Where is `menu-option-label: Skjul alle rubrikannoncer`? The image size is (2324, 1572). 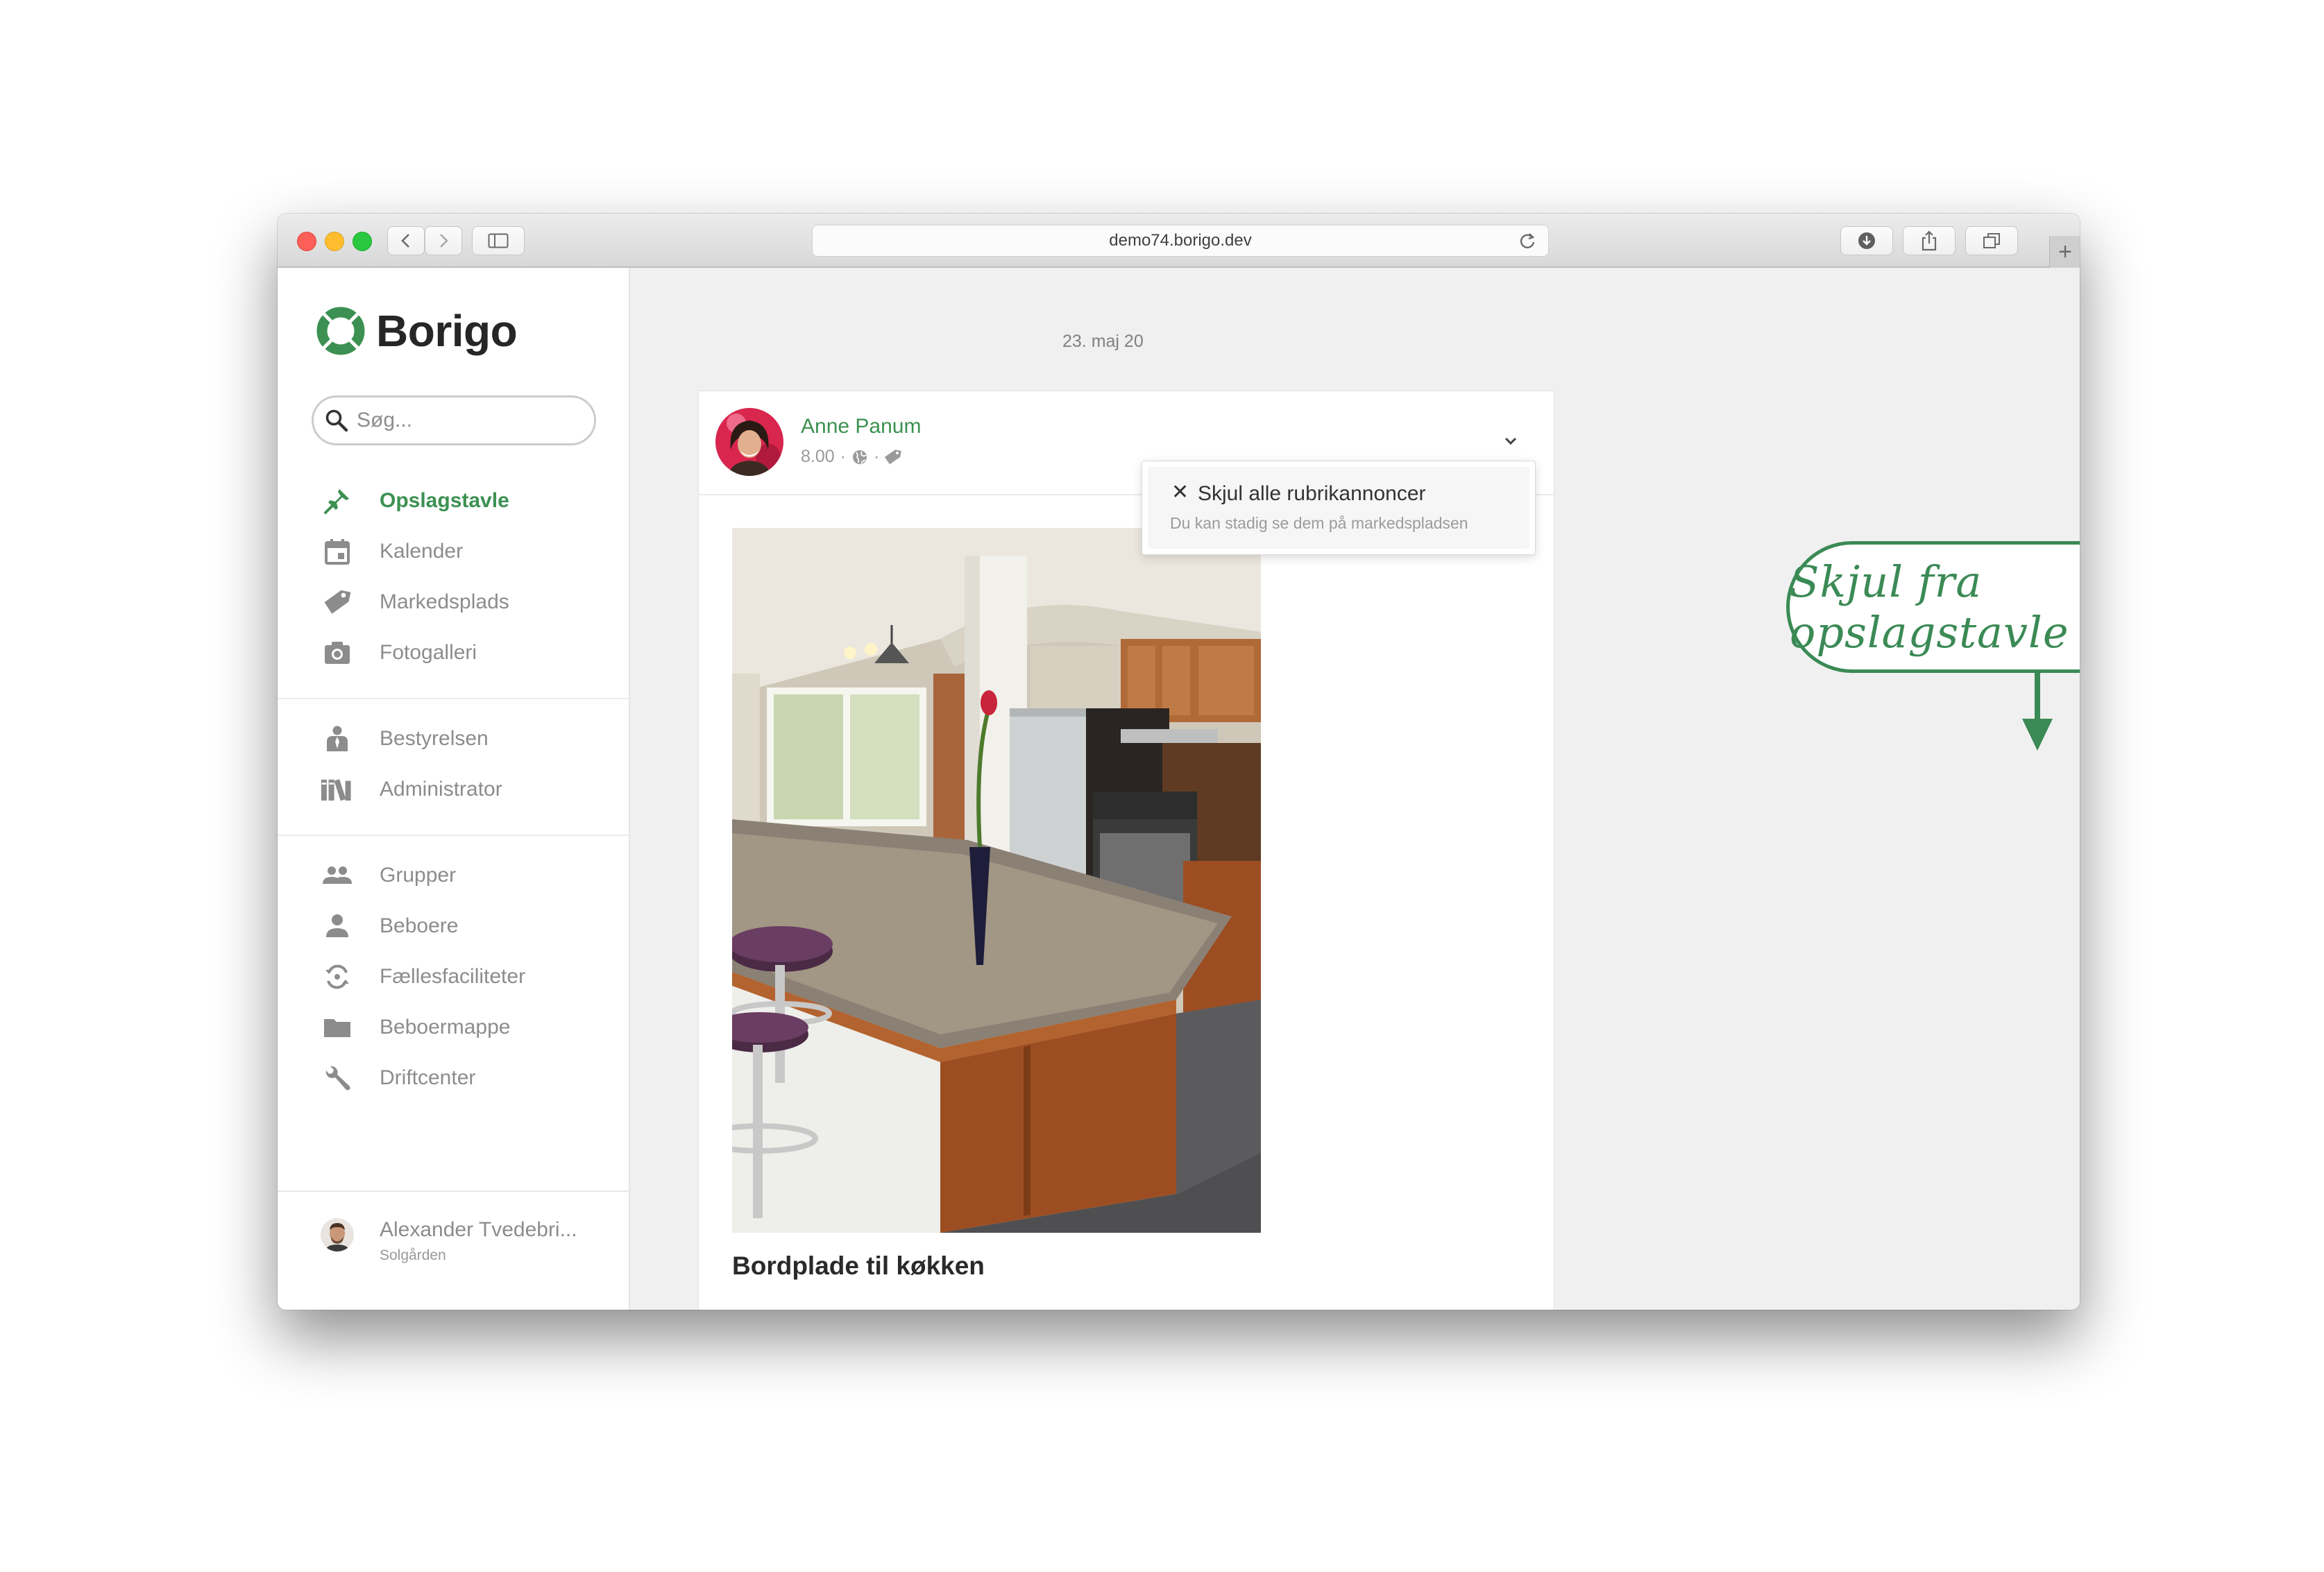
menu-option-label: Skjul alle rubrikannoncer is located at coordinates (1312, 494).